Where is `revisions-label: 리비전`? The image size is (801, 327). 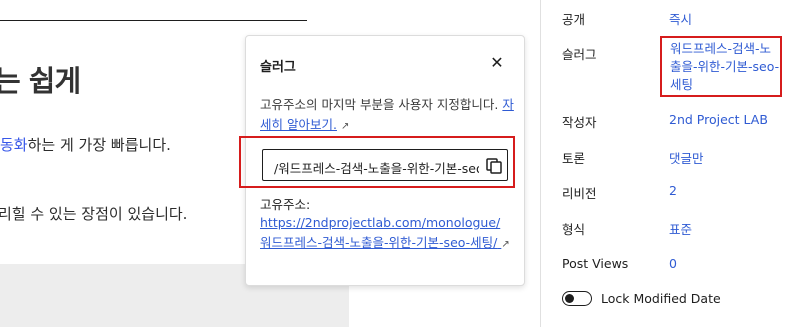 revisions-label: 리비전 is located at coordinates (579, 193).